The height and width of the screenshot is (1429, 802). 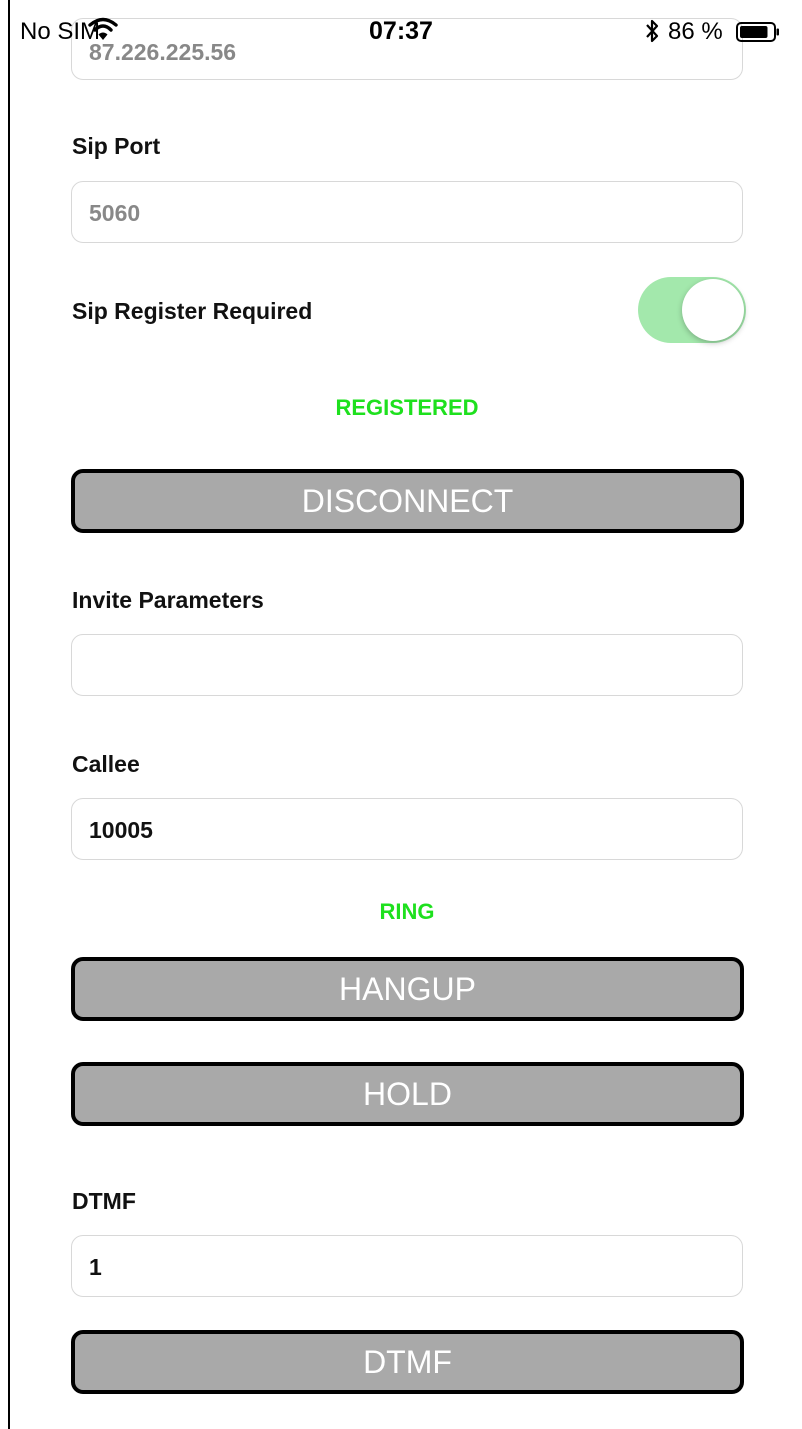 I want to click on bluetooth-icon, so click(x=652, y=31).